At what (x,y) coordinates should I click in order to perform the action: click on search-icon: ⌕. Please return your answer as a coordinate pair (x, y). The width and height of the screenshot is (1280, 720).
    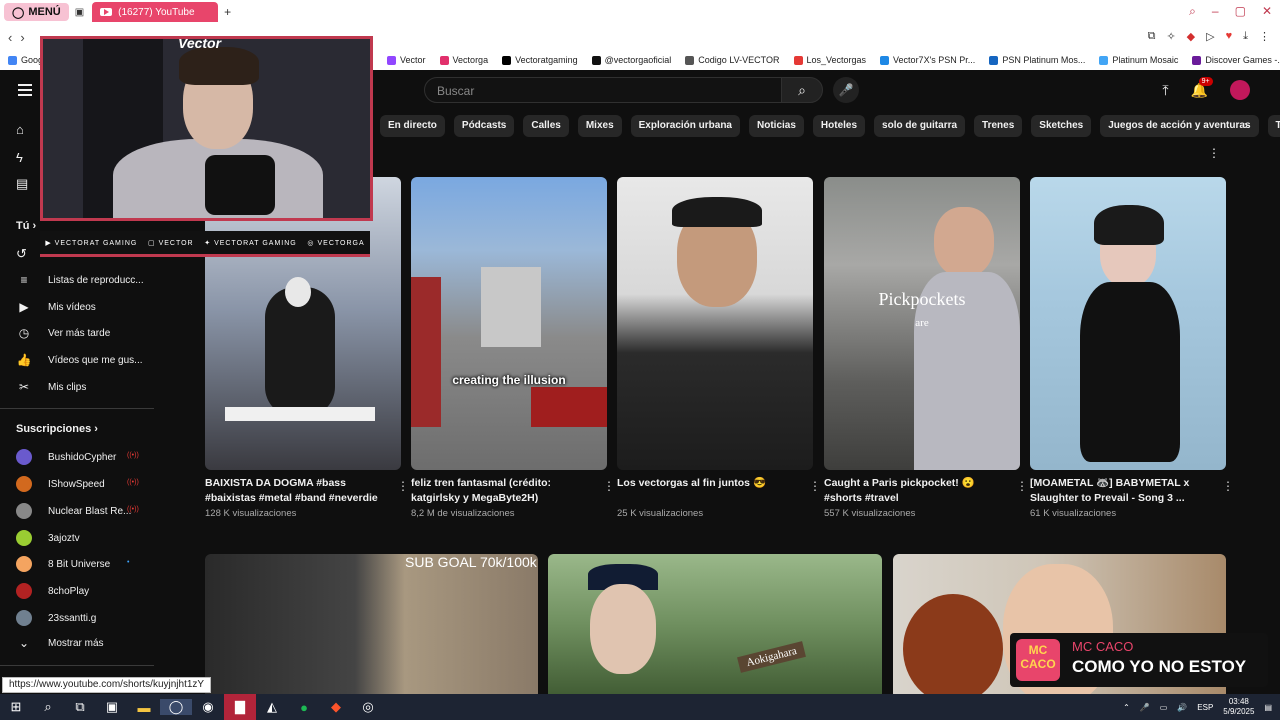
    Looking at the image, I should click on (48, 707).